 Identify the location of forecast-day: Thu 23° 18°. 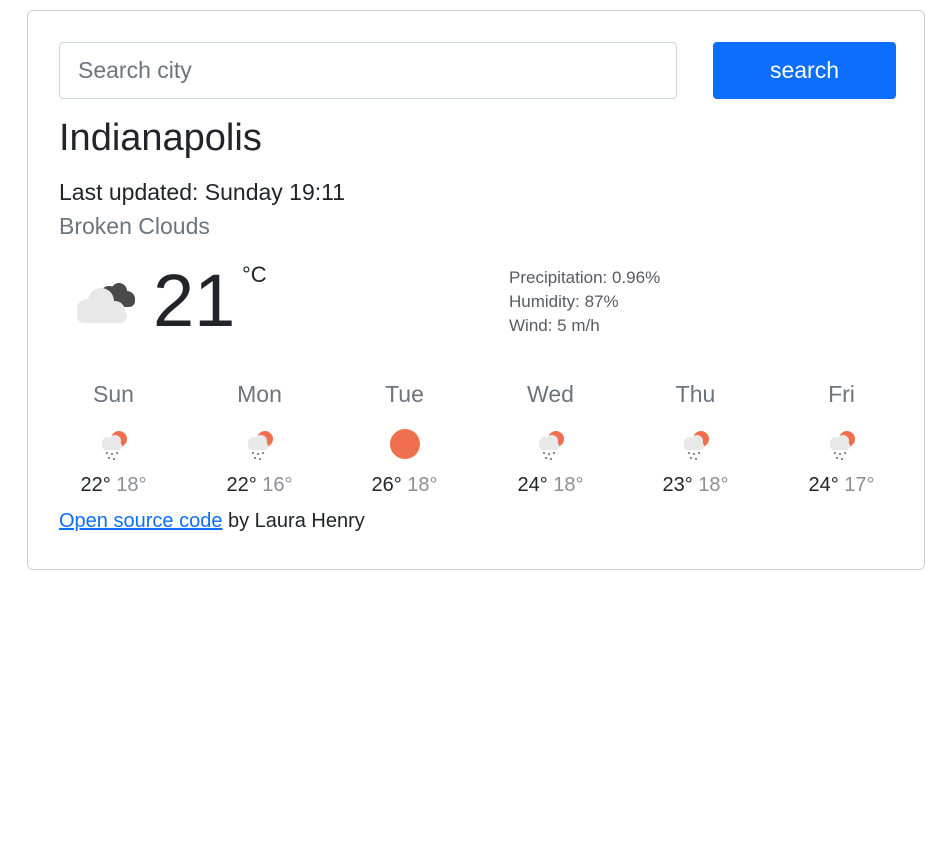
(695, 438).